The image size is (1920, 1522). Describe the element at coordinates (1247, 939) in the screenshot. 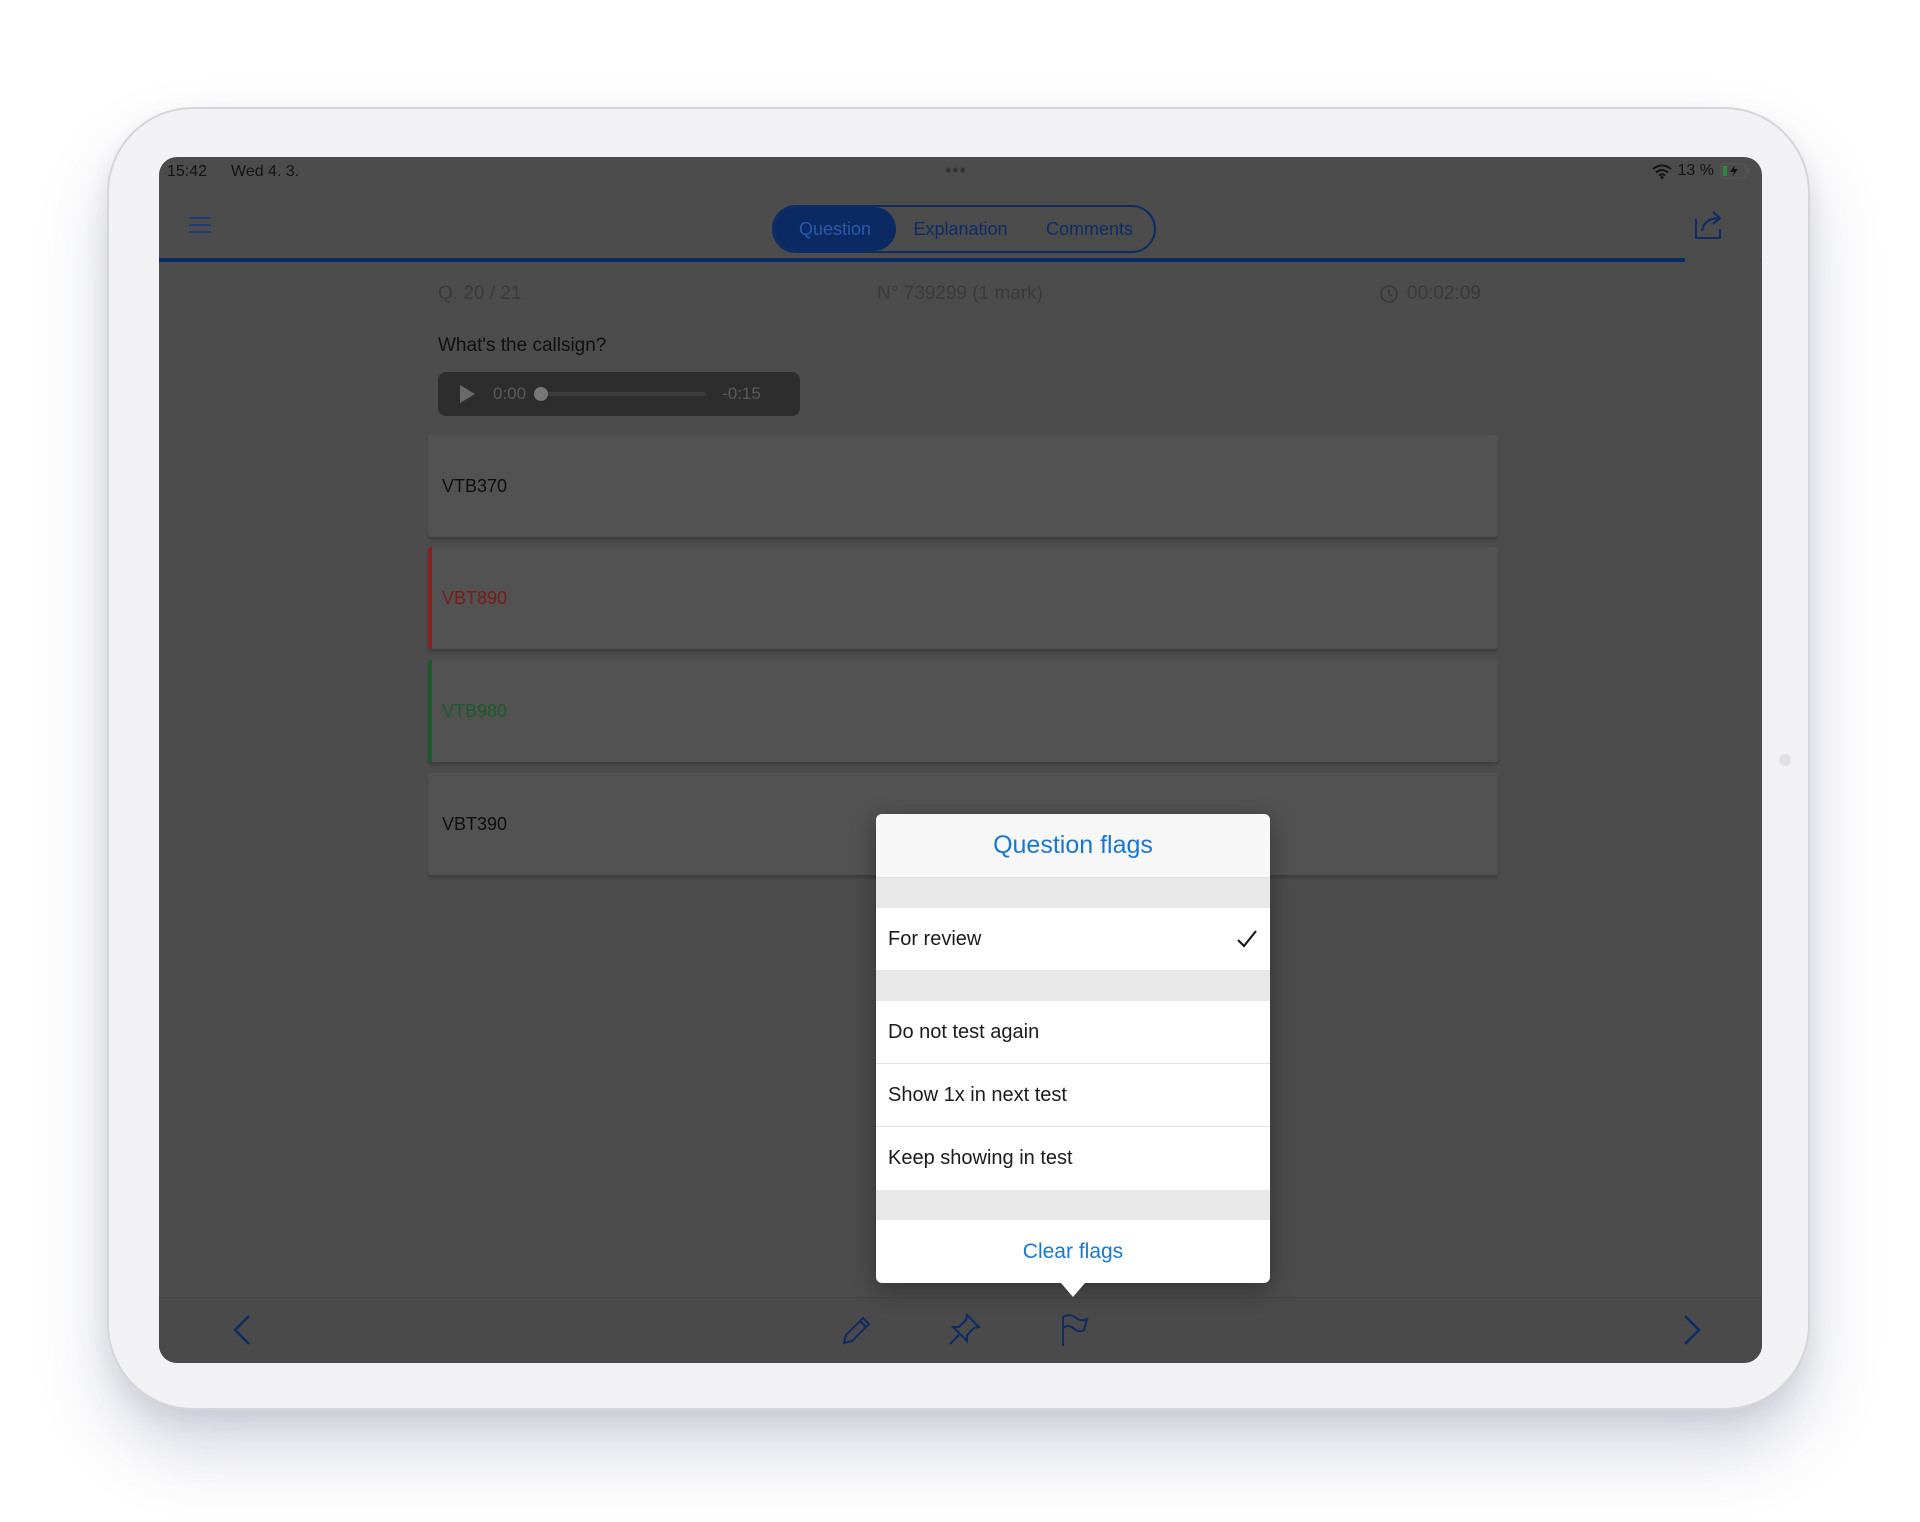

I see `checkmark-icon` at that location.